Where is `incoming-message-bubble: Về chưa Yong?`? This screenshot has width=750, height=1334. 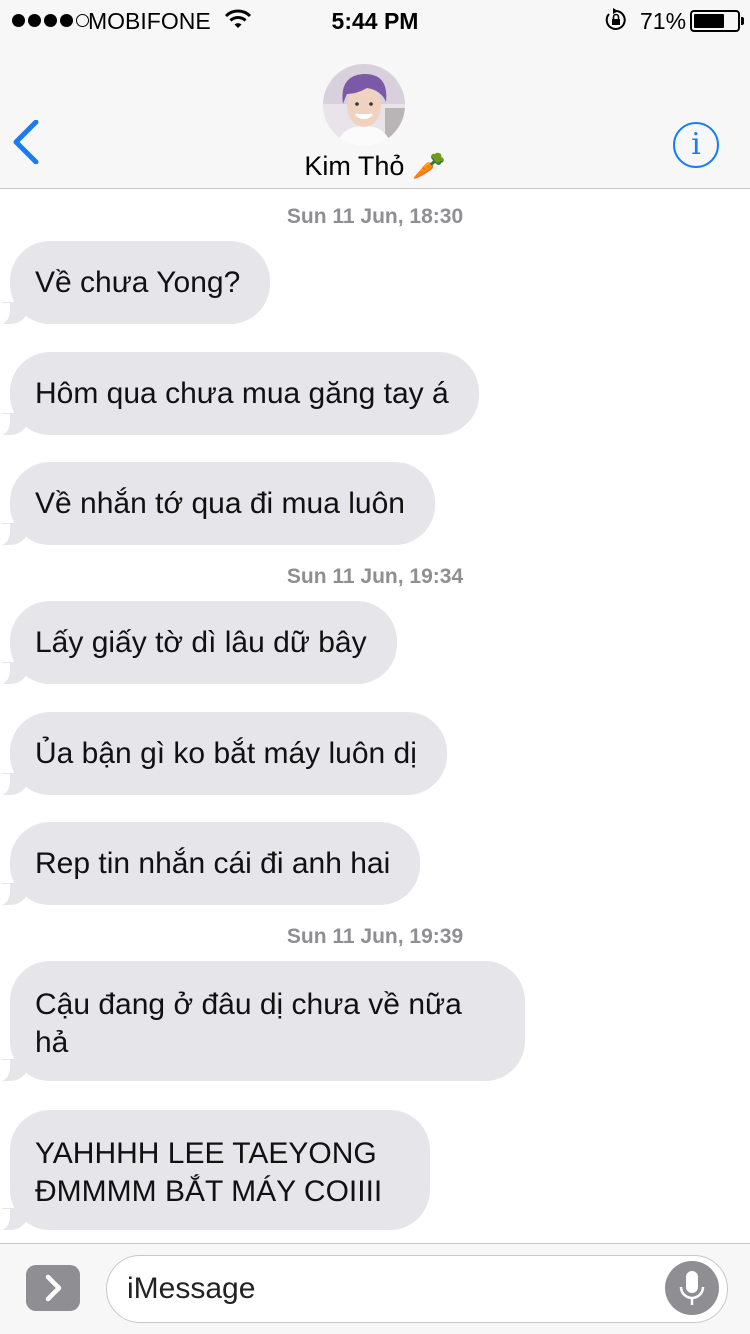
incoming-message-bubble: Về chưa Yong? is located at coordinates (135, 283).